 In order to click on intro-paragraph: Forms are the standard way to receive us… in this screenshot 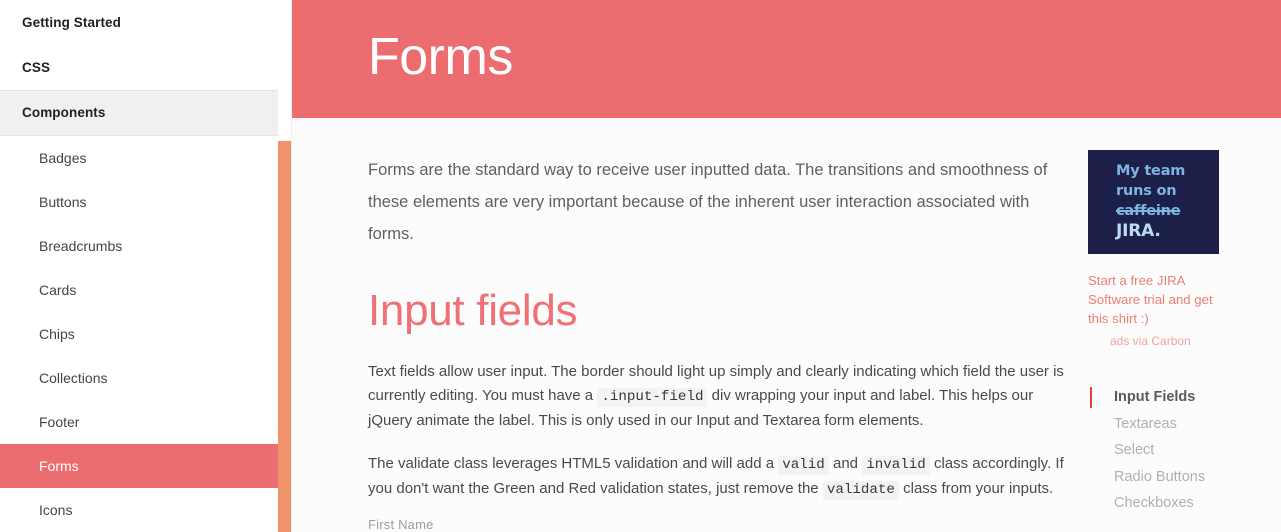, I will do `click(708, 202)`.